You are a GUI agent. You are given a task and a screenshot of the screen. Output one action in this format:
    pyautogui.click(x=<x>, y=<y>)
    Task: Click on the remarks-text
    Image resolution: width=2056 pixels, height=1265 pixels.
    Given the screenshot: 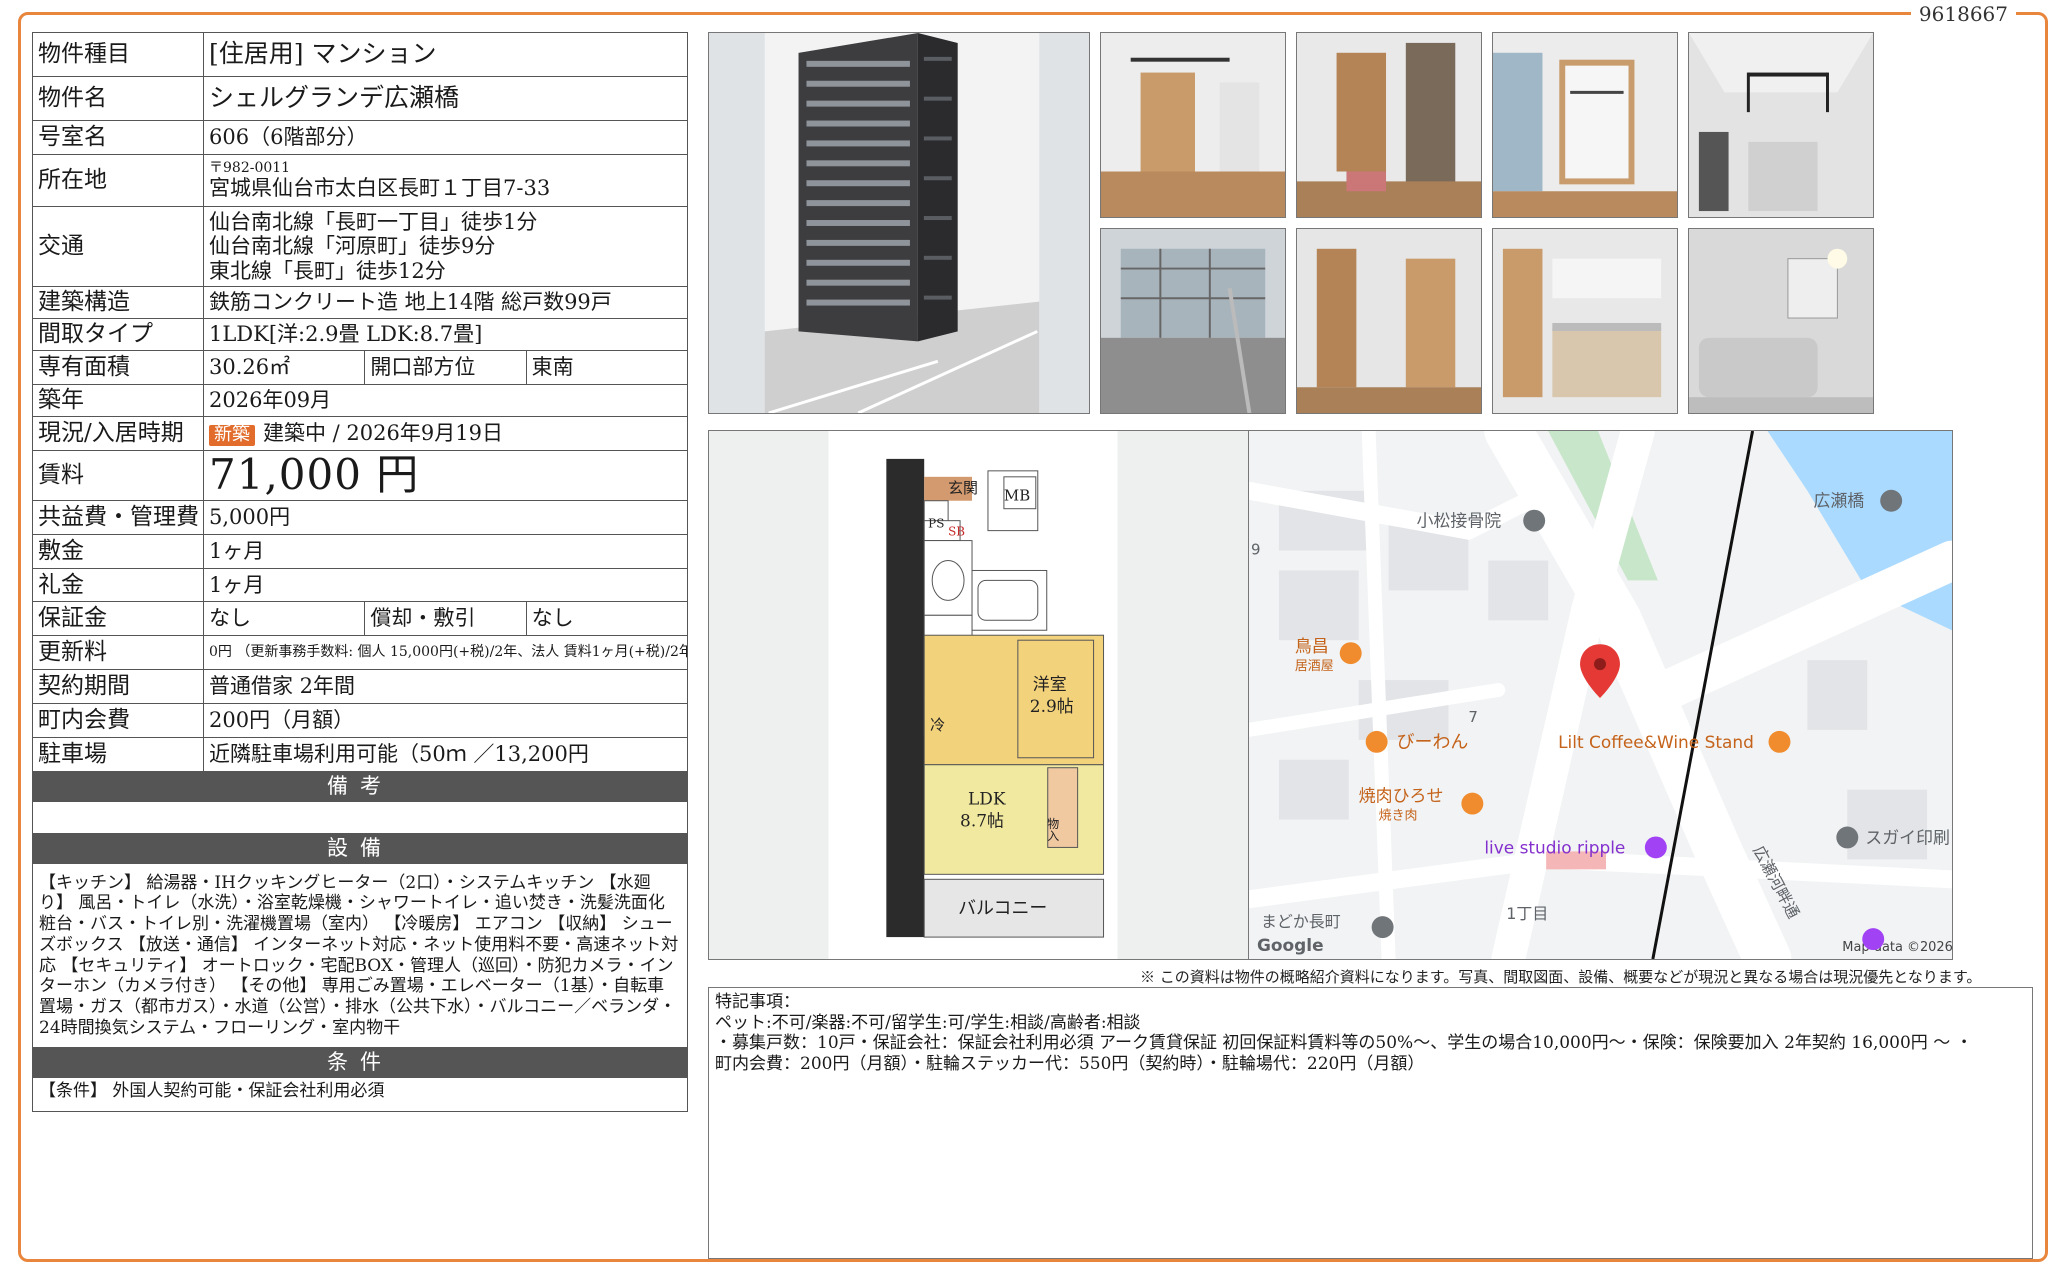 What is the action you would take?
    pyautogui.click(x=360, y=817)
    